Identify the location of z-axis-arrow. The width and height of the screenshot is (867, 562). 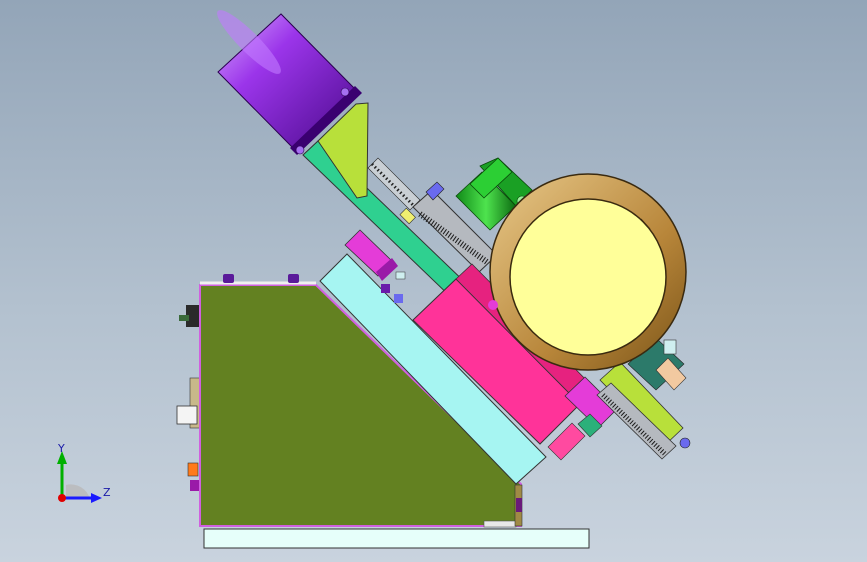
(96, 498).